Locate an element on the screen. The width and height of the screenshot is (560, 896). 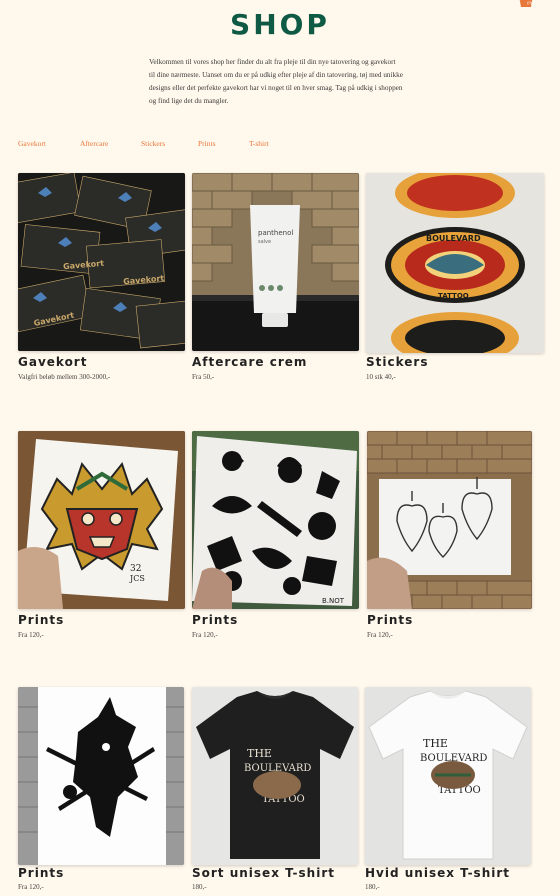
product-card-prints-2: B.NOT Prints Fra 120,- is located at coordinates (275, 538).